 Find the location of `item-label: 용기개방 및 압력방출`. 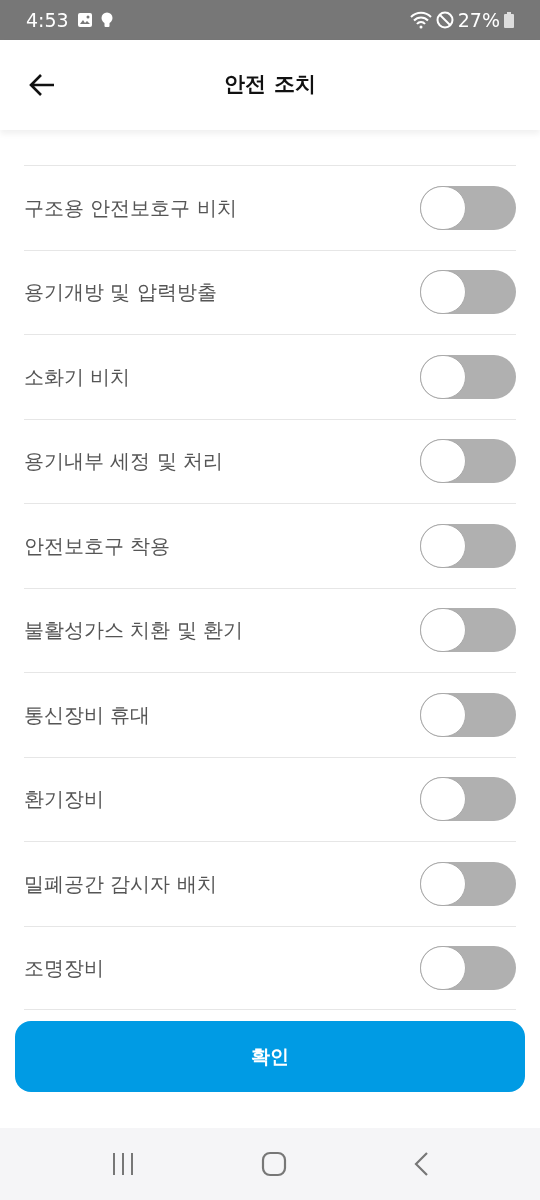

item-label: 용기개방 및 압력방출 is located at coordinates (120, 293).